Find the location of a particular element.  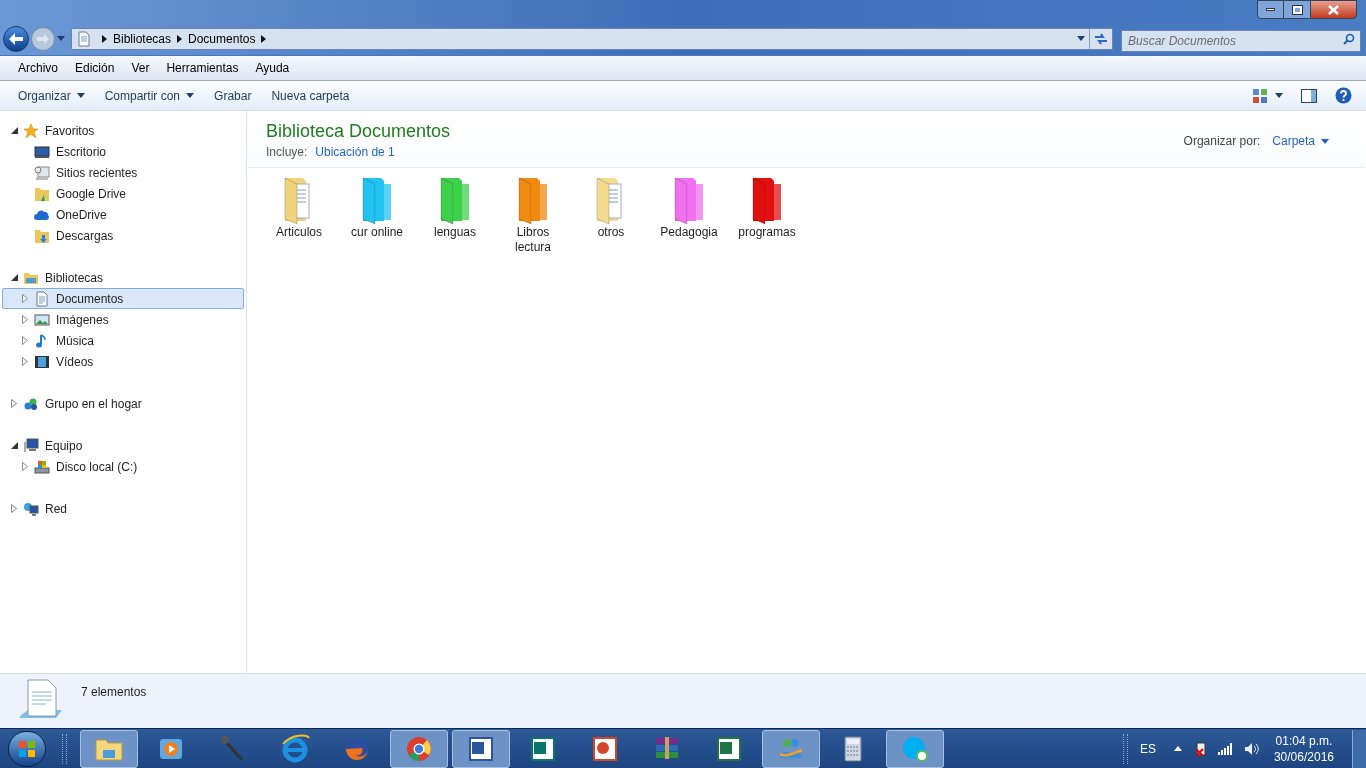

help-icon is located at coordinates (1343, 95).